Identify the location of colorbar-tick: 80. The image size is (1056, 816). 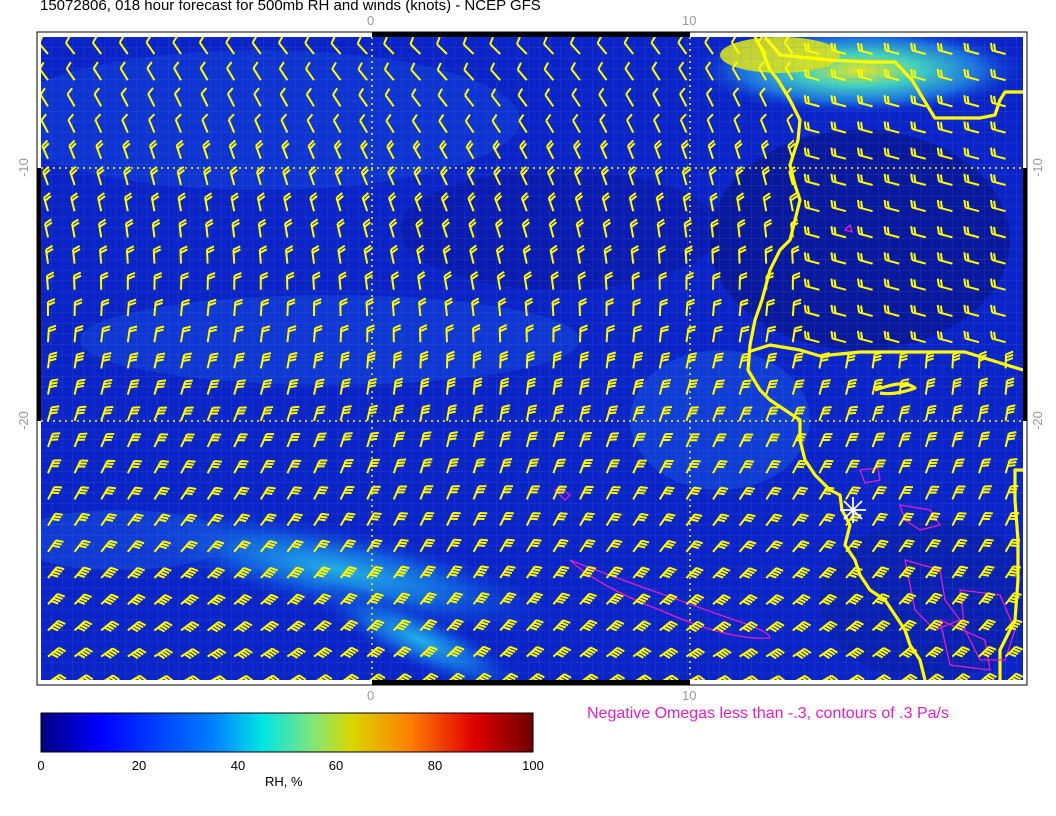
(435, 765).